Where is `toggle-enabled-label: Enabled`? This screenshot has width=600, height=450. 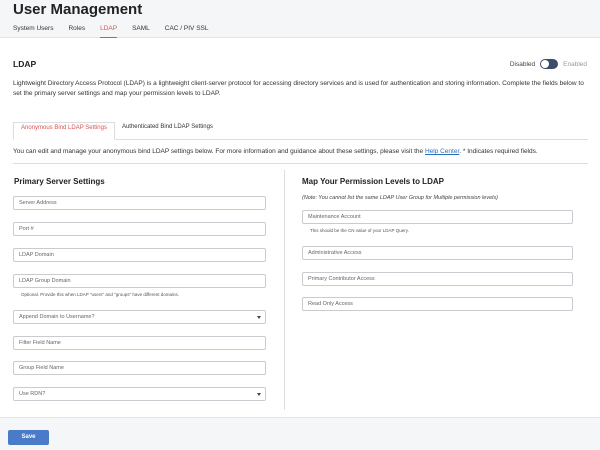 toggle-enabled-label: Enabled is located at coordinates (575, 64).